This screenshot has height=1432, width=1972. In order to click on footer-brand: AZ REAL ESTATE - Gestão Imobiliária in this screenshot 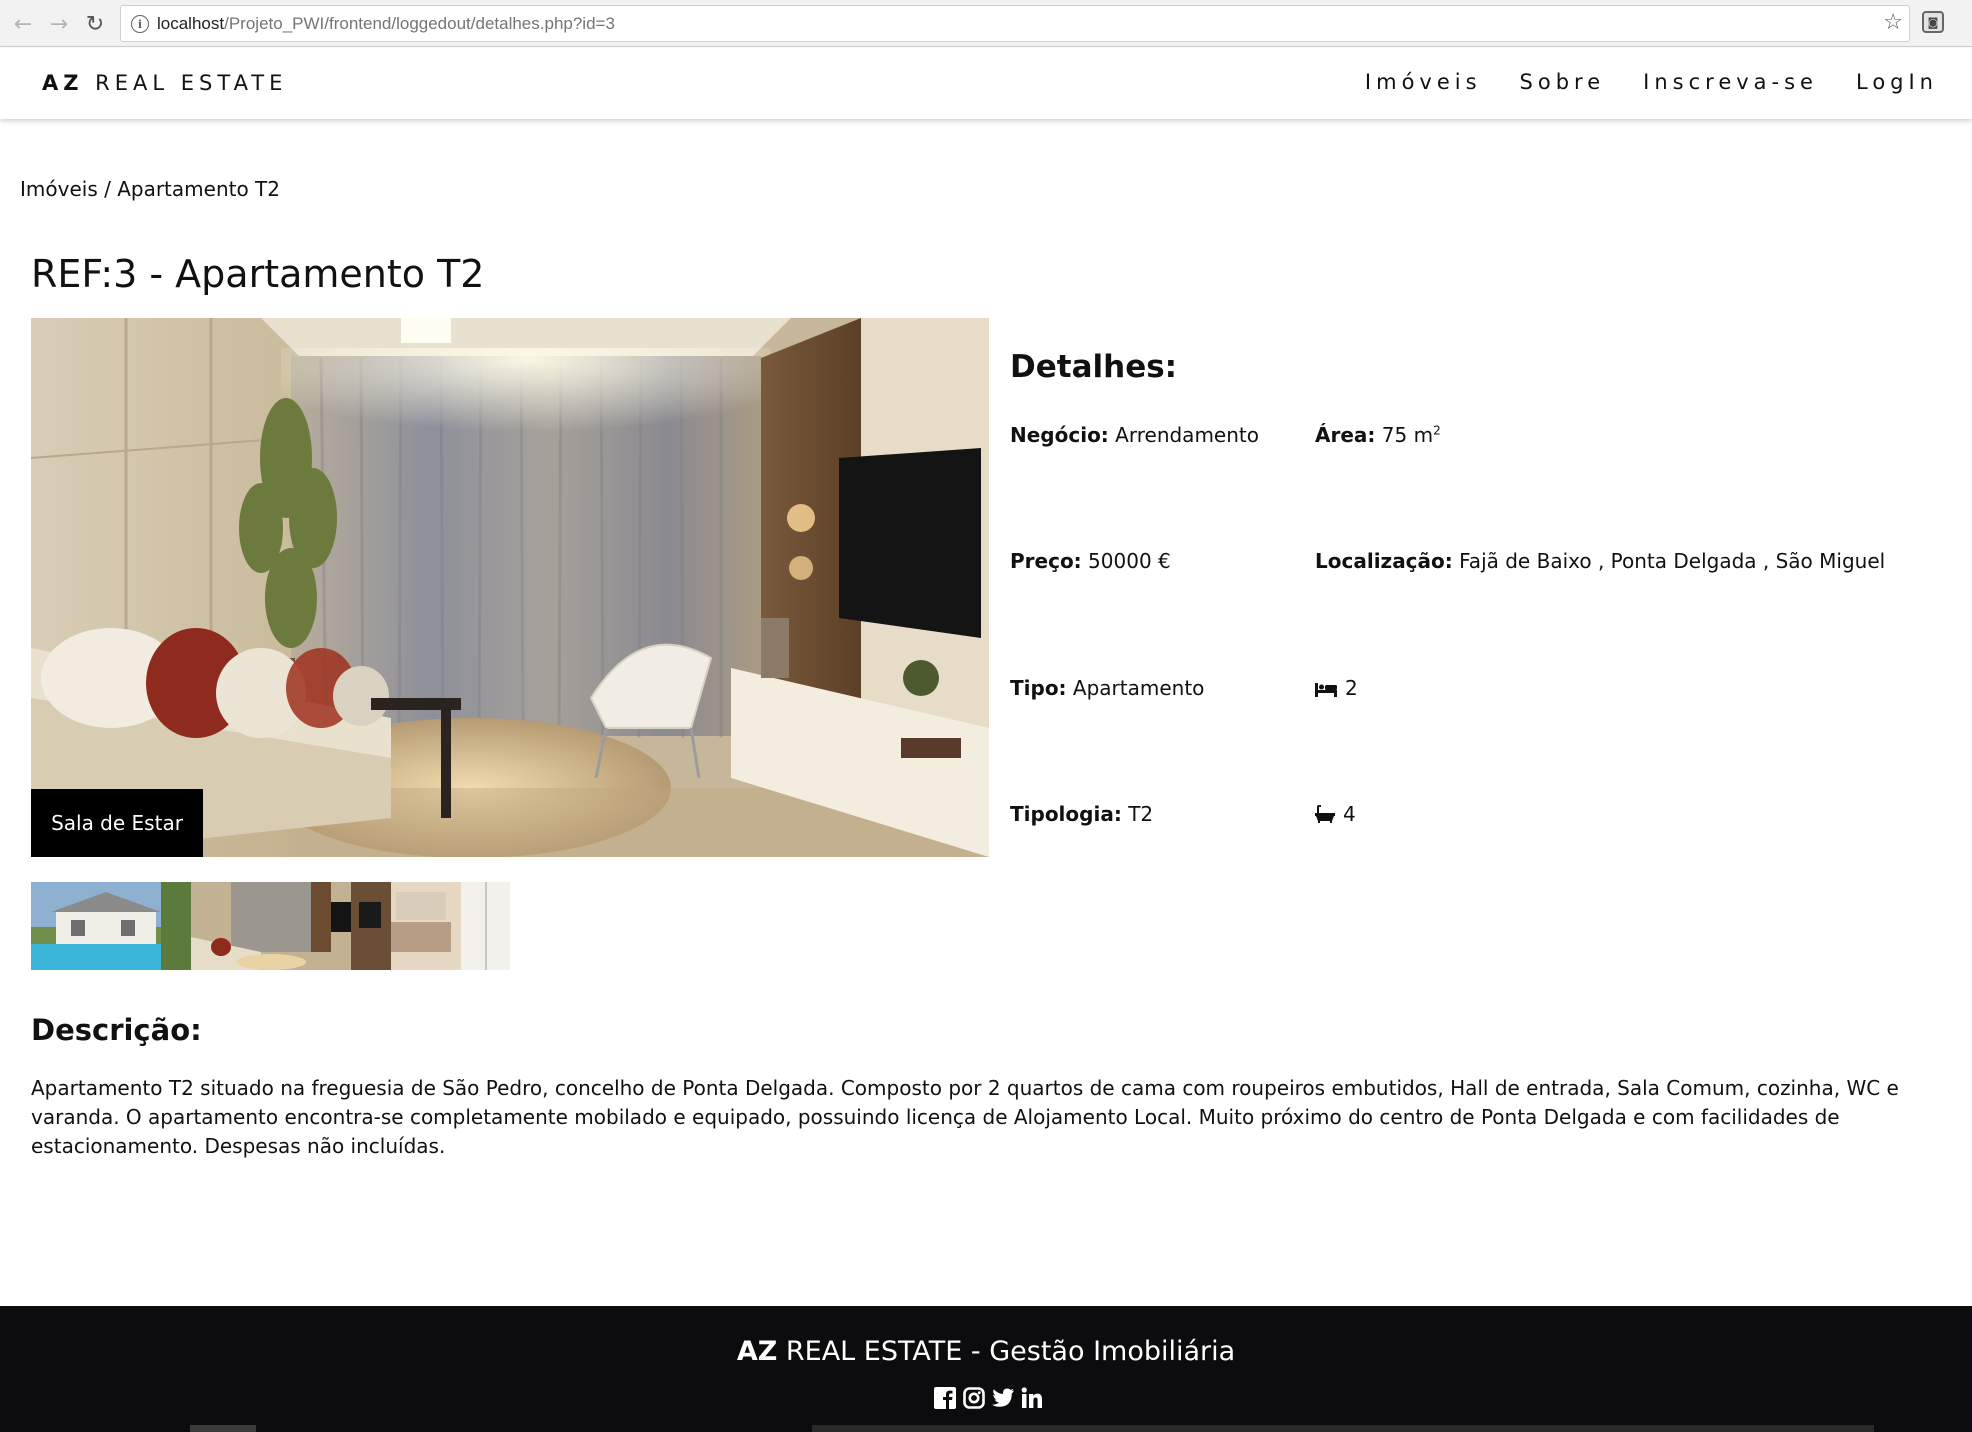, I will do `click(986, 1351)`.